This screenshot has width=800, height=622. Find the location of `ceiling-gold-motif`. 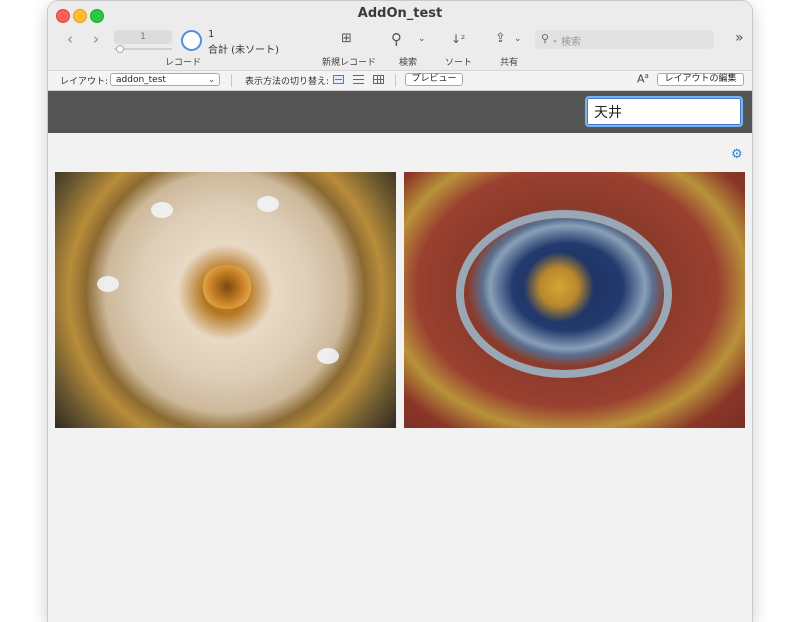

ceiling-gold-motif is located at coordinates (559, 287).